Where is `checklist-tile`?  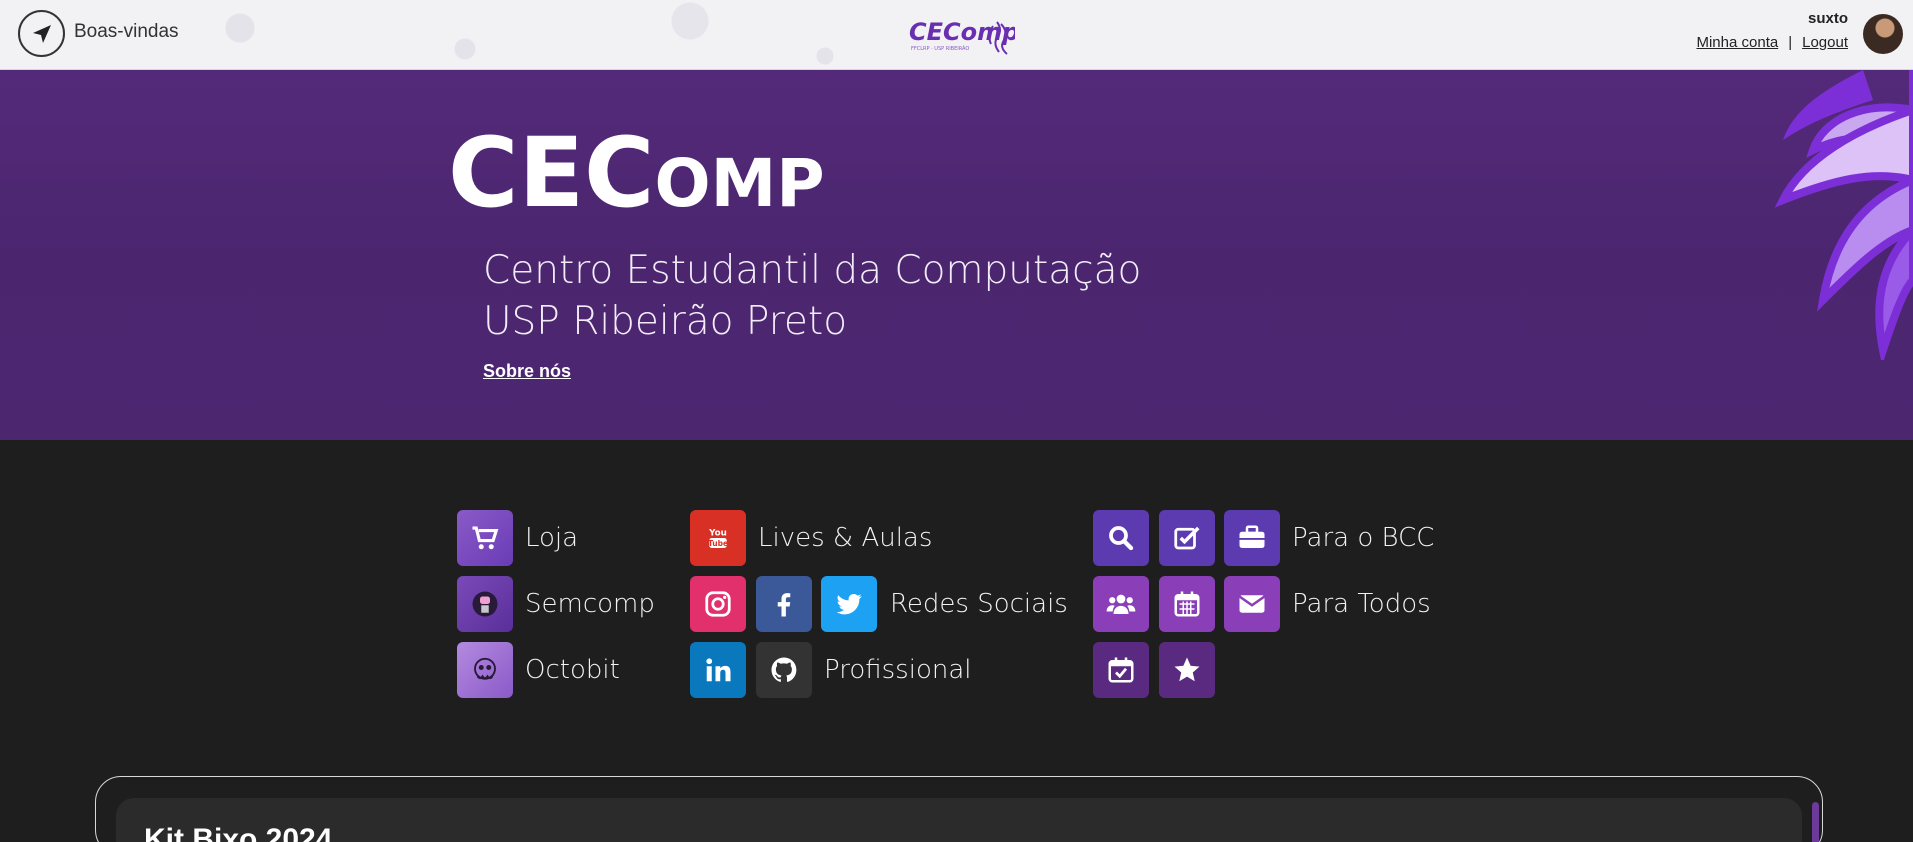 checklist-tile is located at coordinates (1187, 538).